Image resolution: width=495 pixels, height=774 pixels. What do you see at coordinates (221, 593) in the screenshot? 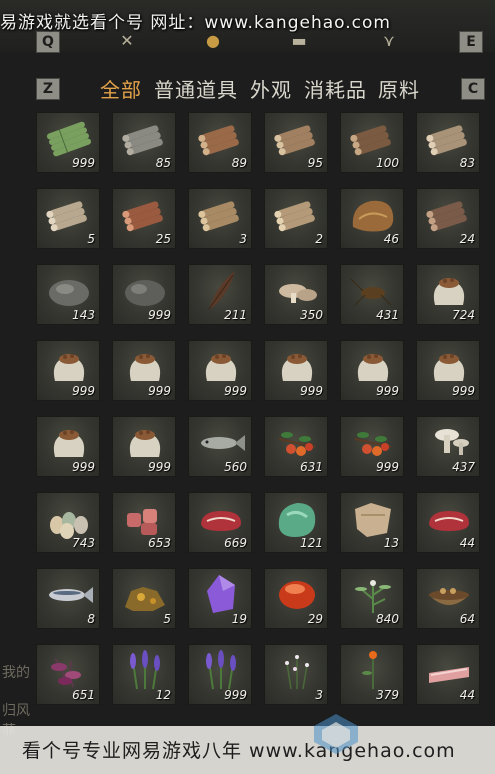
I see `amethyst-icon` at bounding box center [221, 593].